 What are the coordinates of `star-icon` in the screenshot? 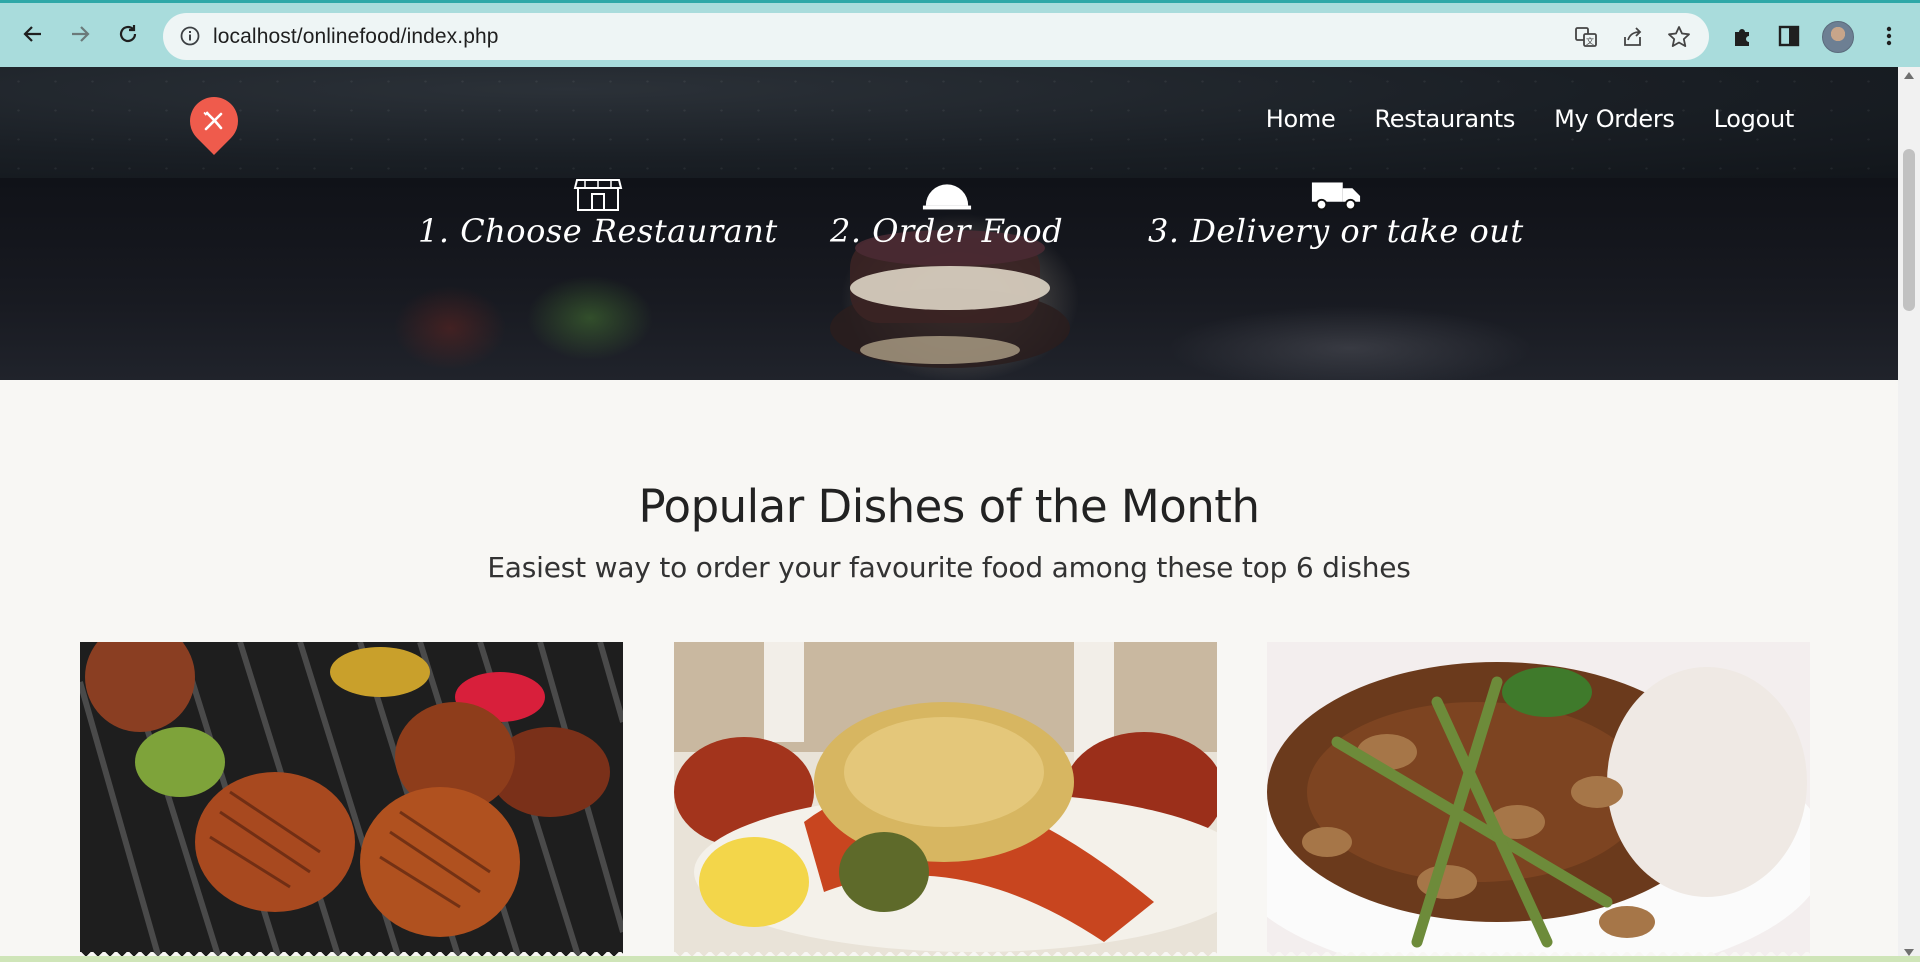 It's located at (1679, 37).